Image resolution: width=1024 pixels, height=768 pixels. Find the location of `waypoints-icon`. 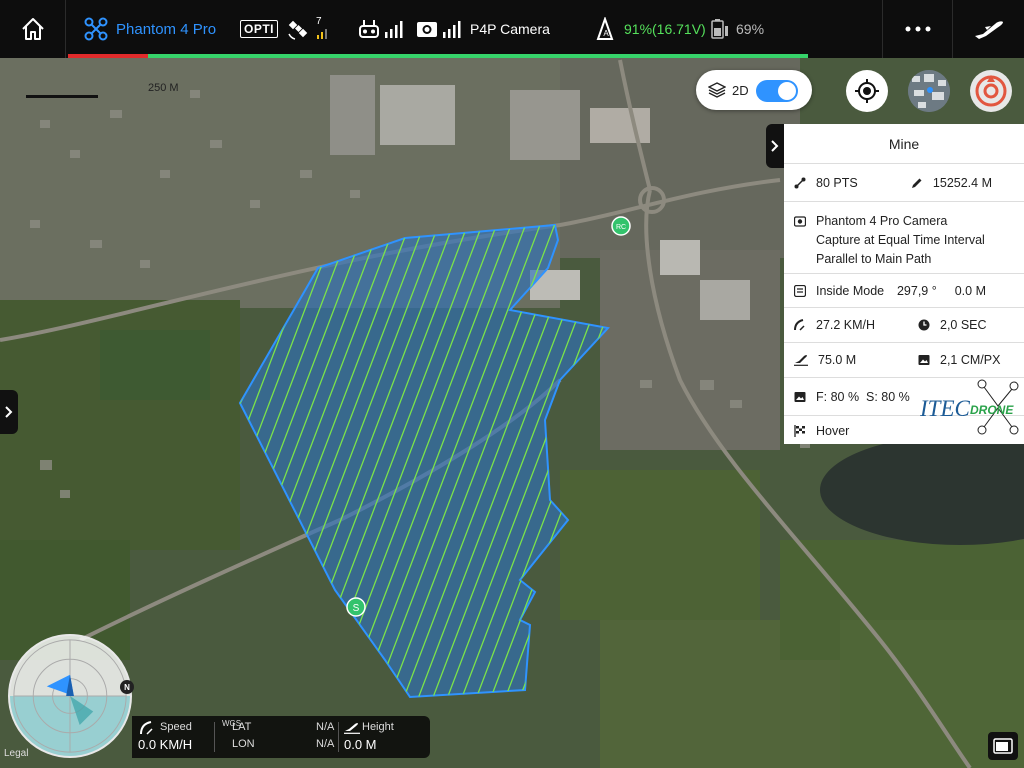

waypoints-icon is located at coordinates (800, 182).